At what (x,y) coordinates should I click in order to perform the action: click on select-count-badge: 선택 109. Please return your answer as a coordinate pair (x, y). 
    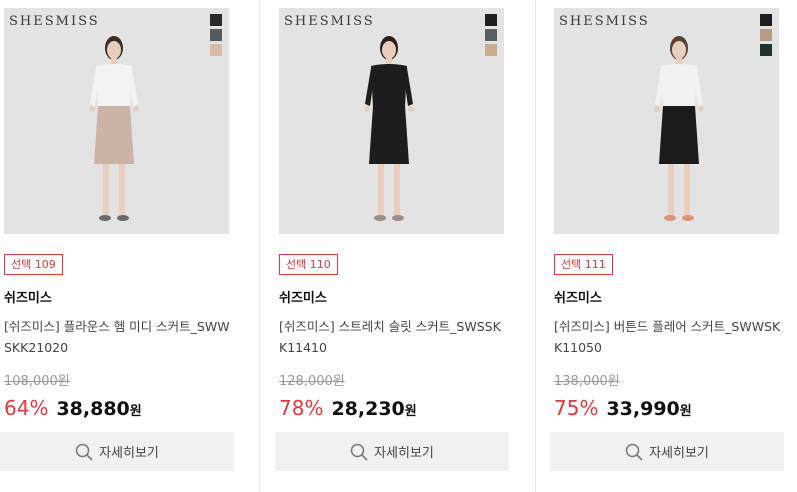
    Looking at the image, I should click on (33, 264).